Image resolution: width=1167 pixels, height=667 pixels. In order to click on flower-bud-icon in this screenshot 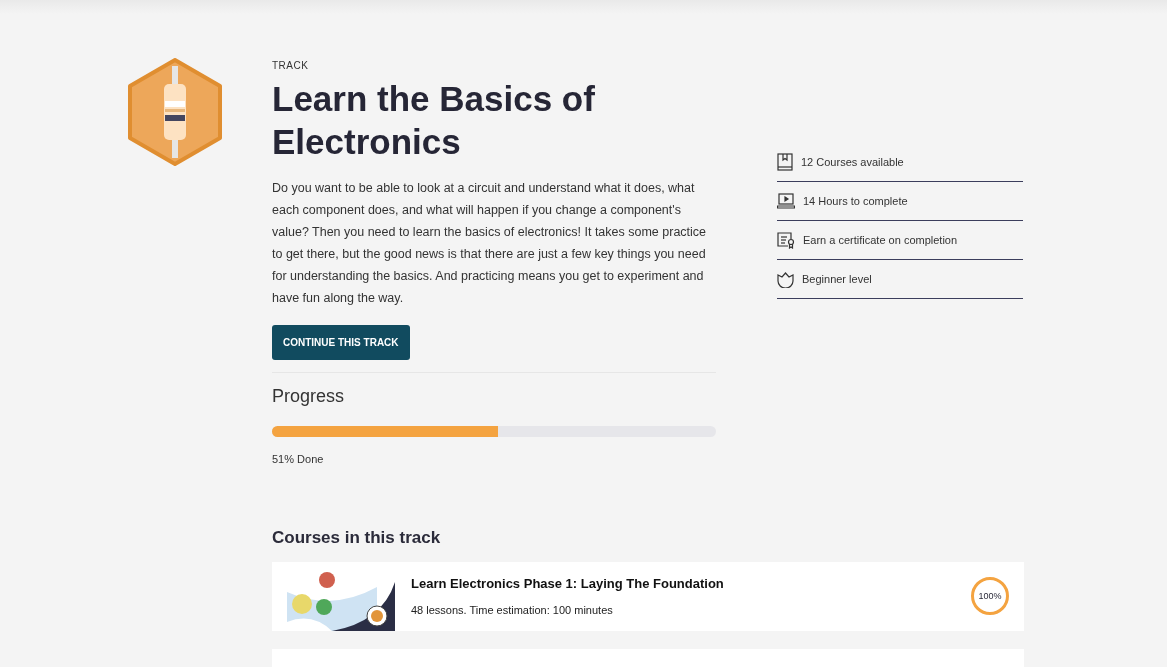, I will do `click(785, 279)`.